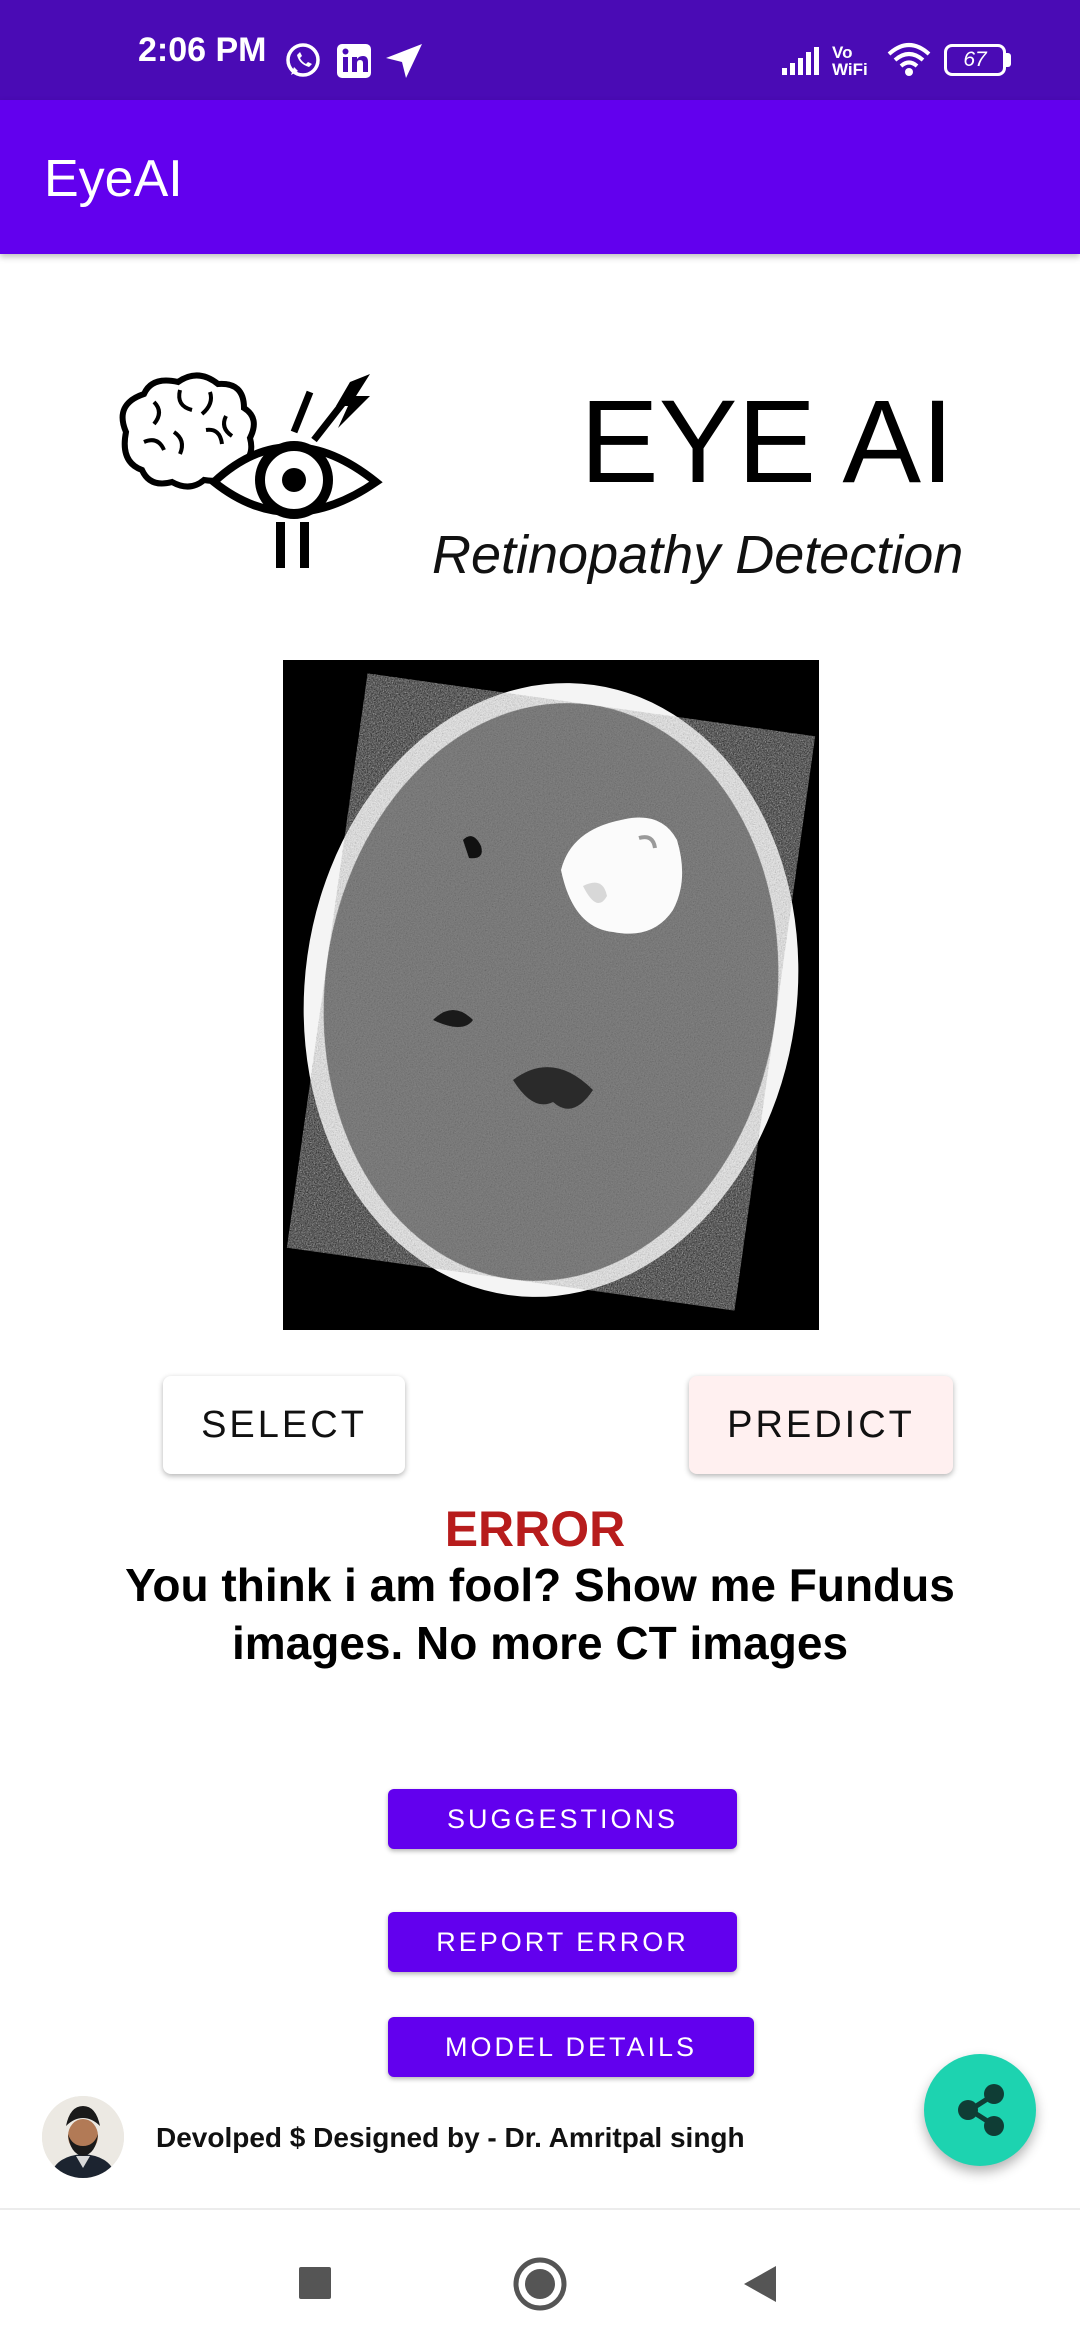 The height and width of the screenshot is (2340, 1080). What do you see at coordinates (113, 179) in the screenshot?
I see `app-title: EyeAI` at bounding box center [113, 179].